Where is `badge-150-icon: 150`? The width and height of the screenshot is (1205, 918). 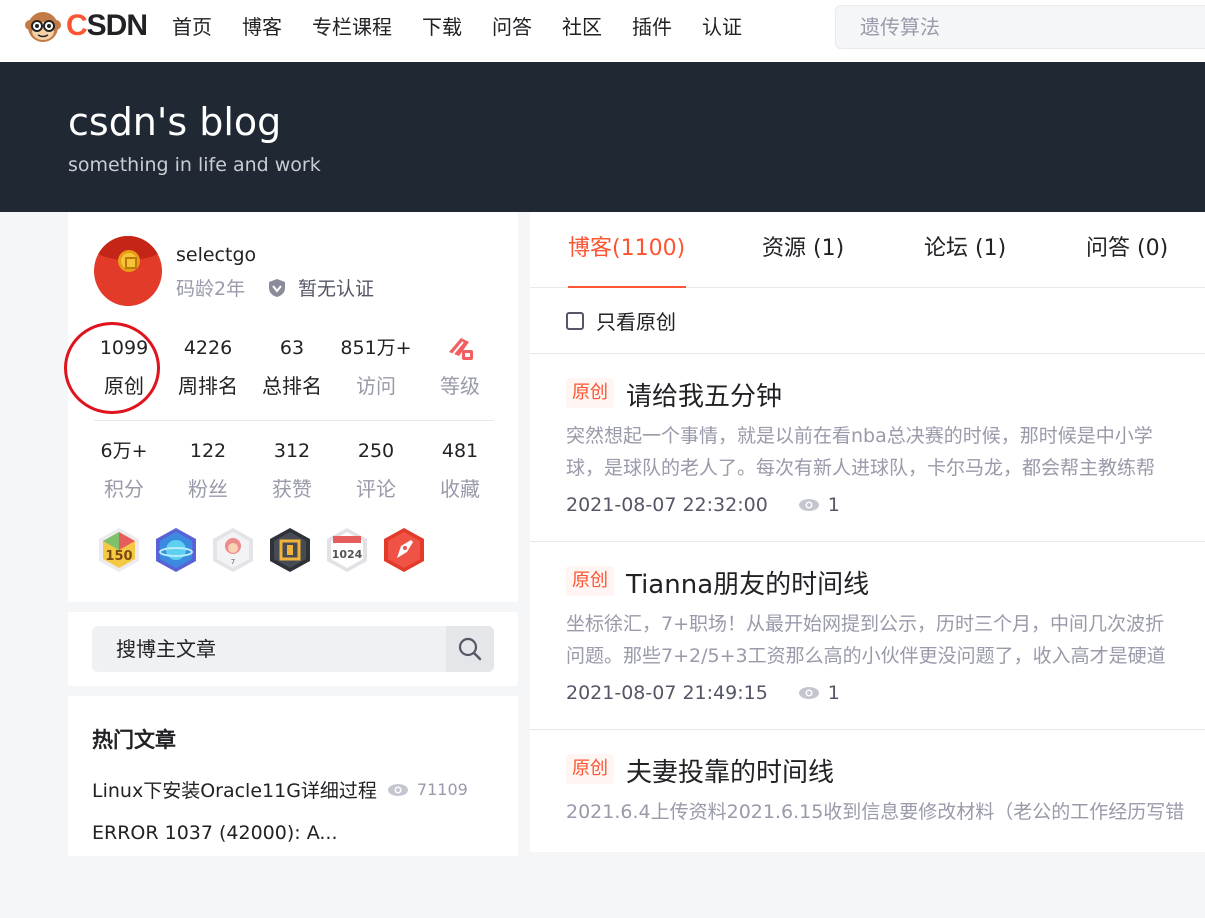 badge-150-icon: 150 is located at coordinates (119, 550).